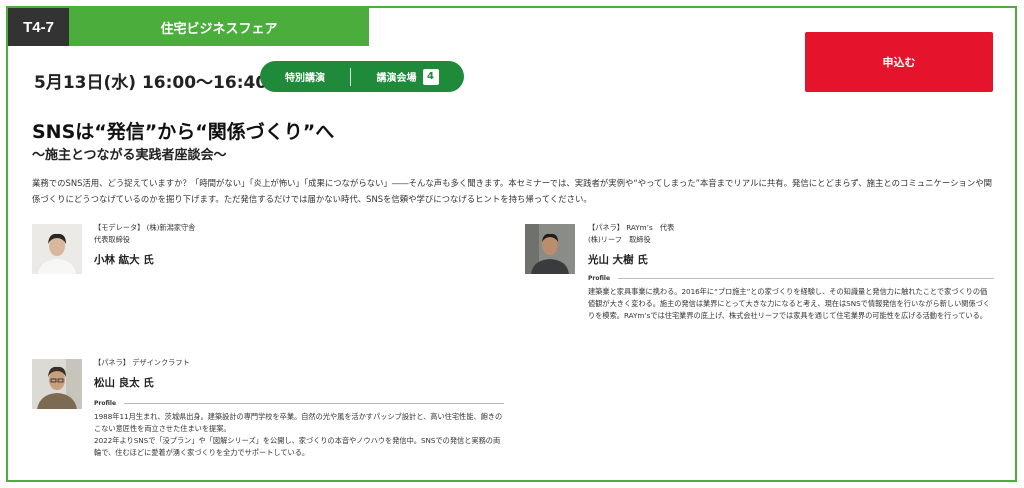 The image size is (1024, 488). Describe the element at coordinates (151, 83) in the screenshot. I see `session-datetime: 5月13日(水) 16:00〜16:40` at that location.